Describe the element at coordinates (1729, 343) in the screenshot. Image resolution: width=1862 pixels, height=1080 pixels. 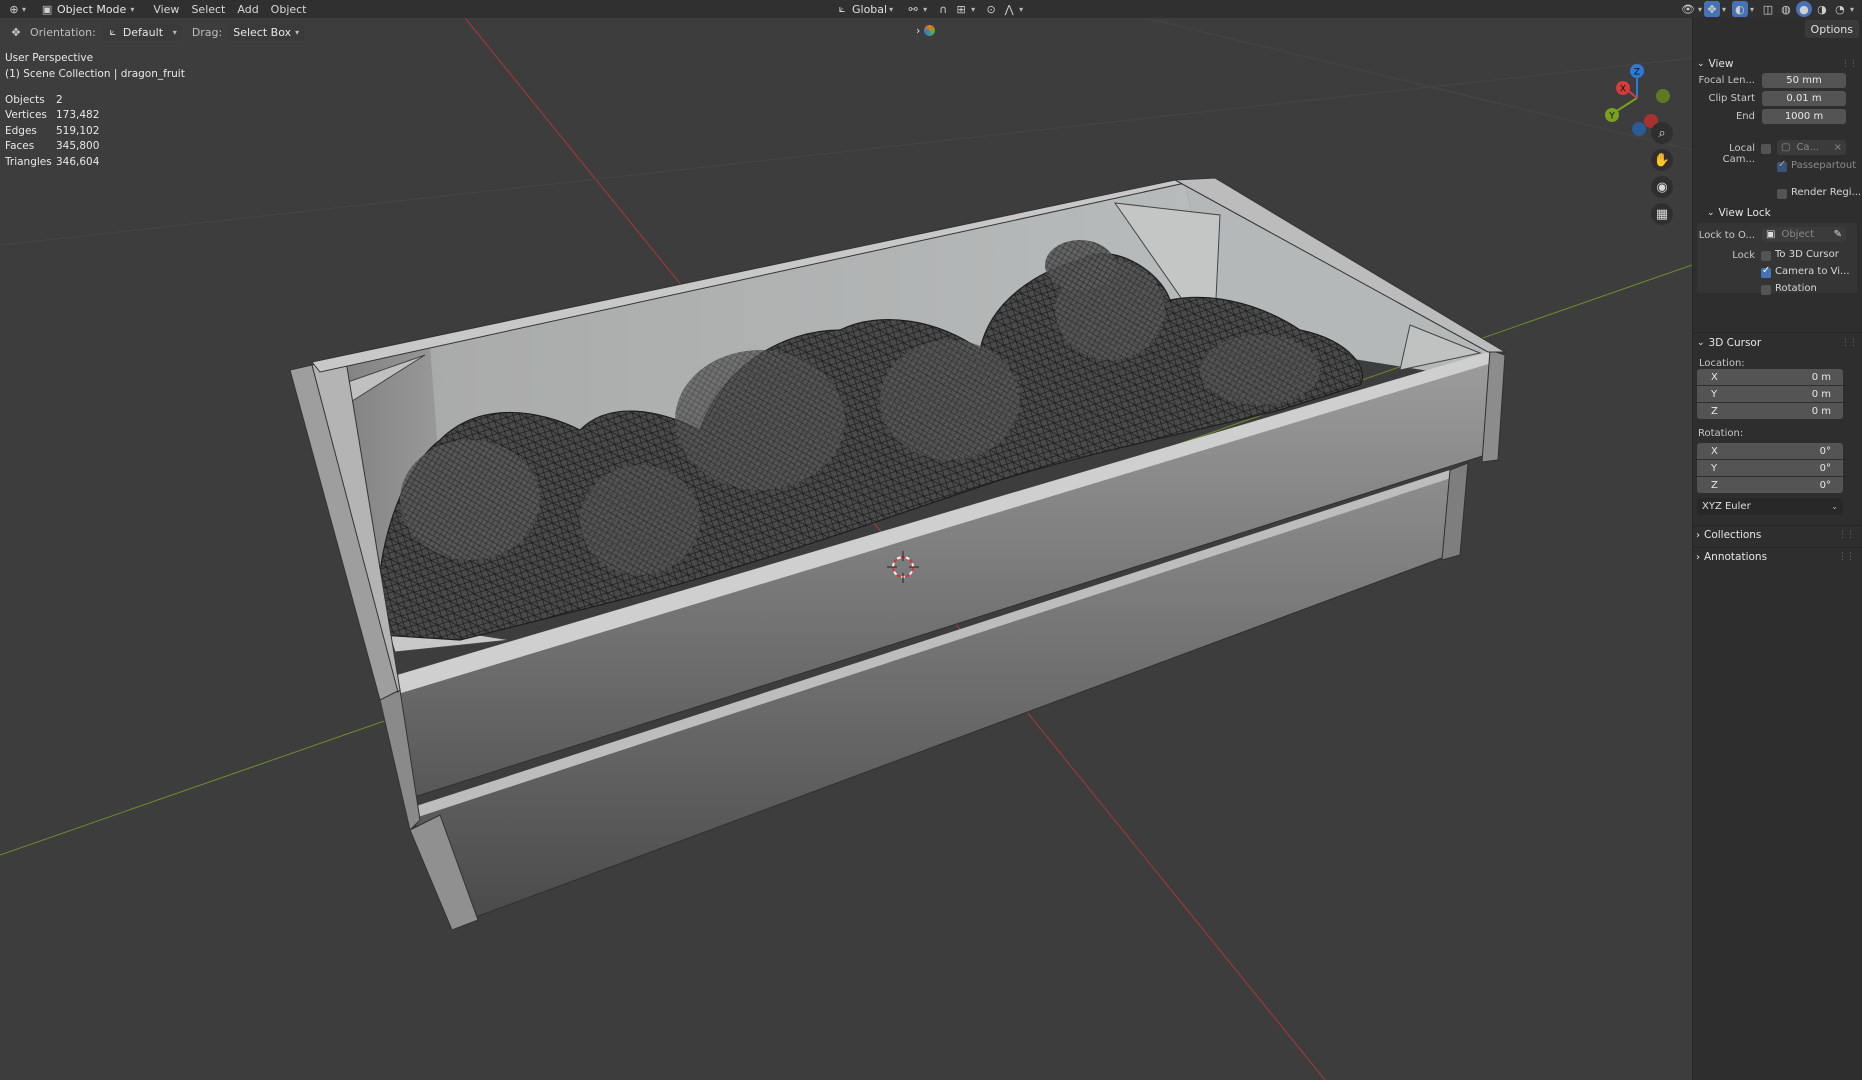
I see `panel-header-3d-cursor: ⌄ 3D Cursor` at that location.